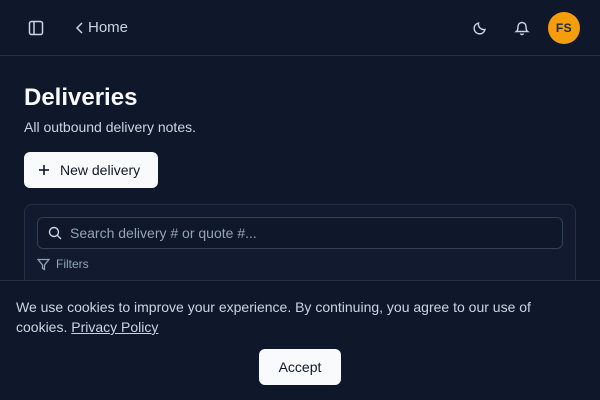  I want to click on theme-toggle-button, so click(480, 28).